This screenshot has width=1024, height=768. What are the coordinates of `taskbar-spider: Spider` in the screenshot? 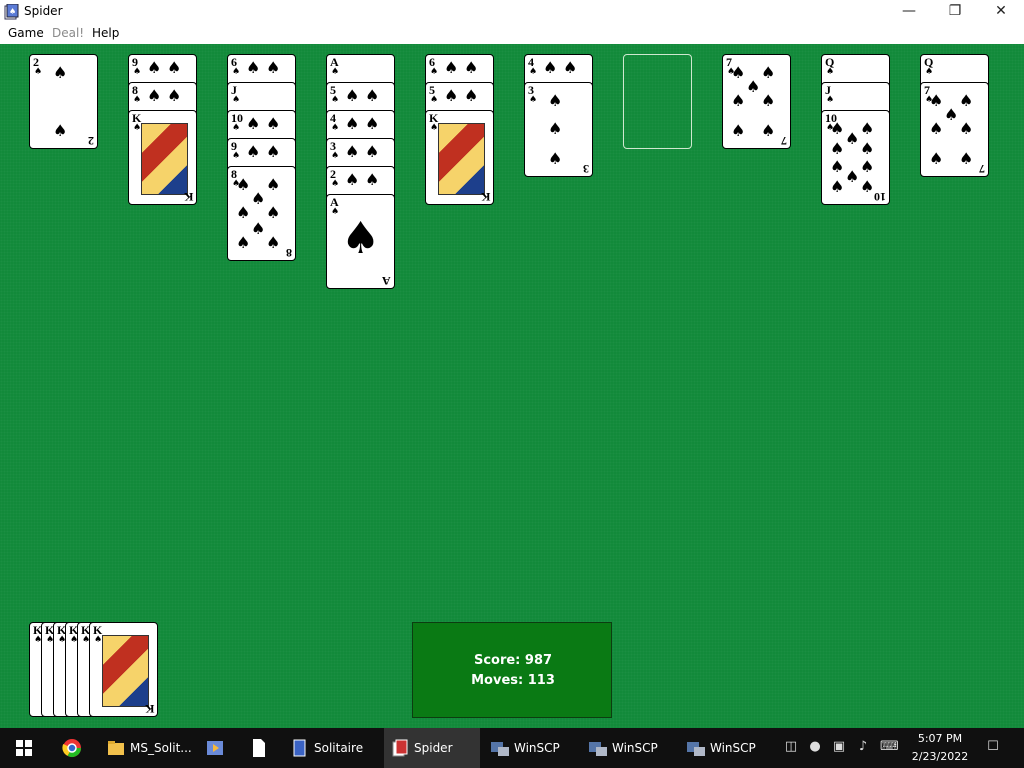 It's located at (432, 748).